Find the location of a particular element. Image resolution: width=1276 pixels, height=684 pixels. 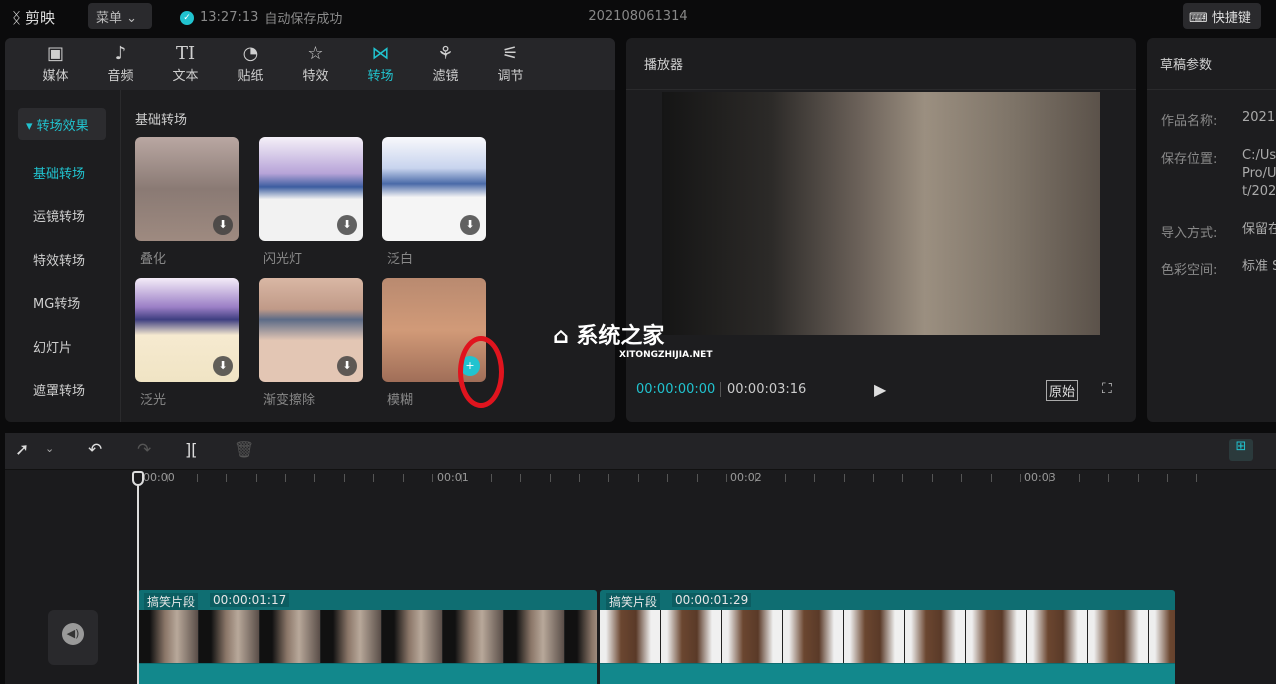

card-label: 泛白 is located at coordinates (400, 259).